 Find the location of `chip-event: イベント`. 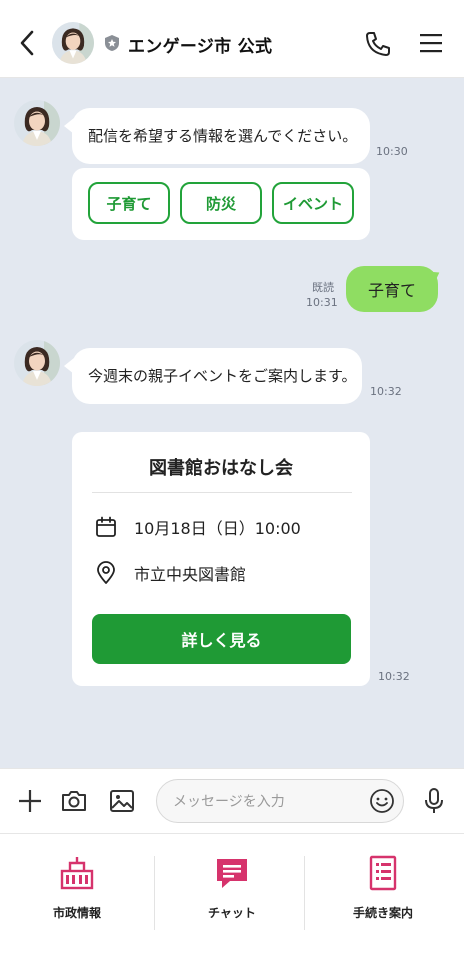

chip-event: イベント is located at coordinates (313, 203).